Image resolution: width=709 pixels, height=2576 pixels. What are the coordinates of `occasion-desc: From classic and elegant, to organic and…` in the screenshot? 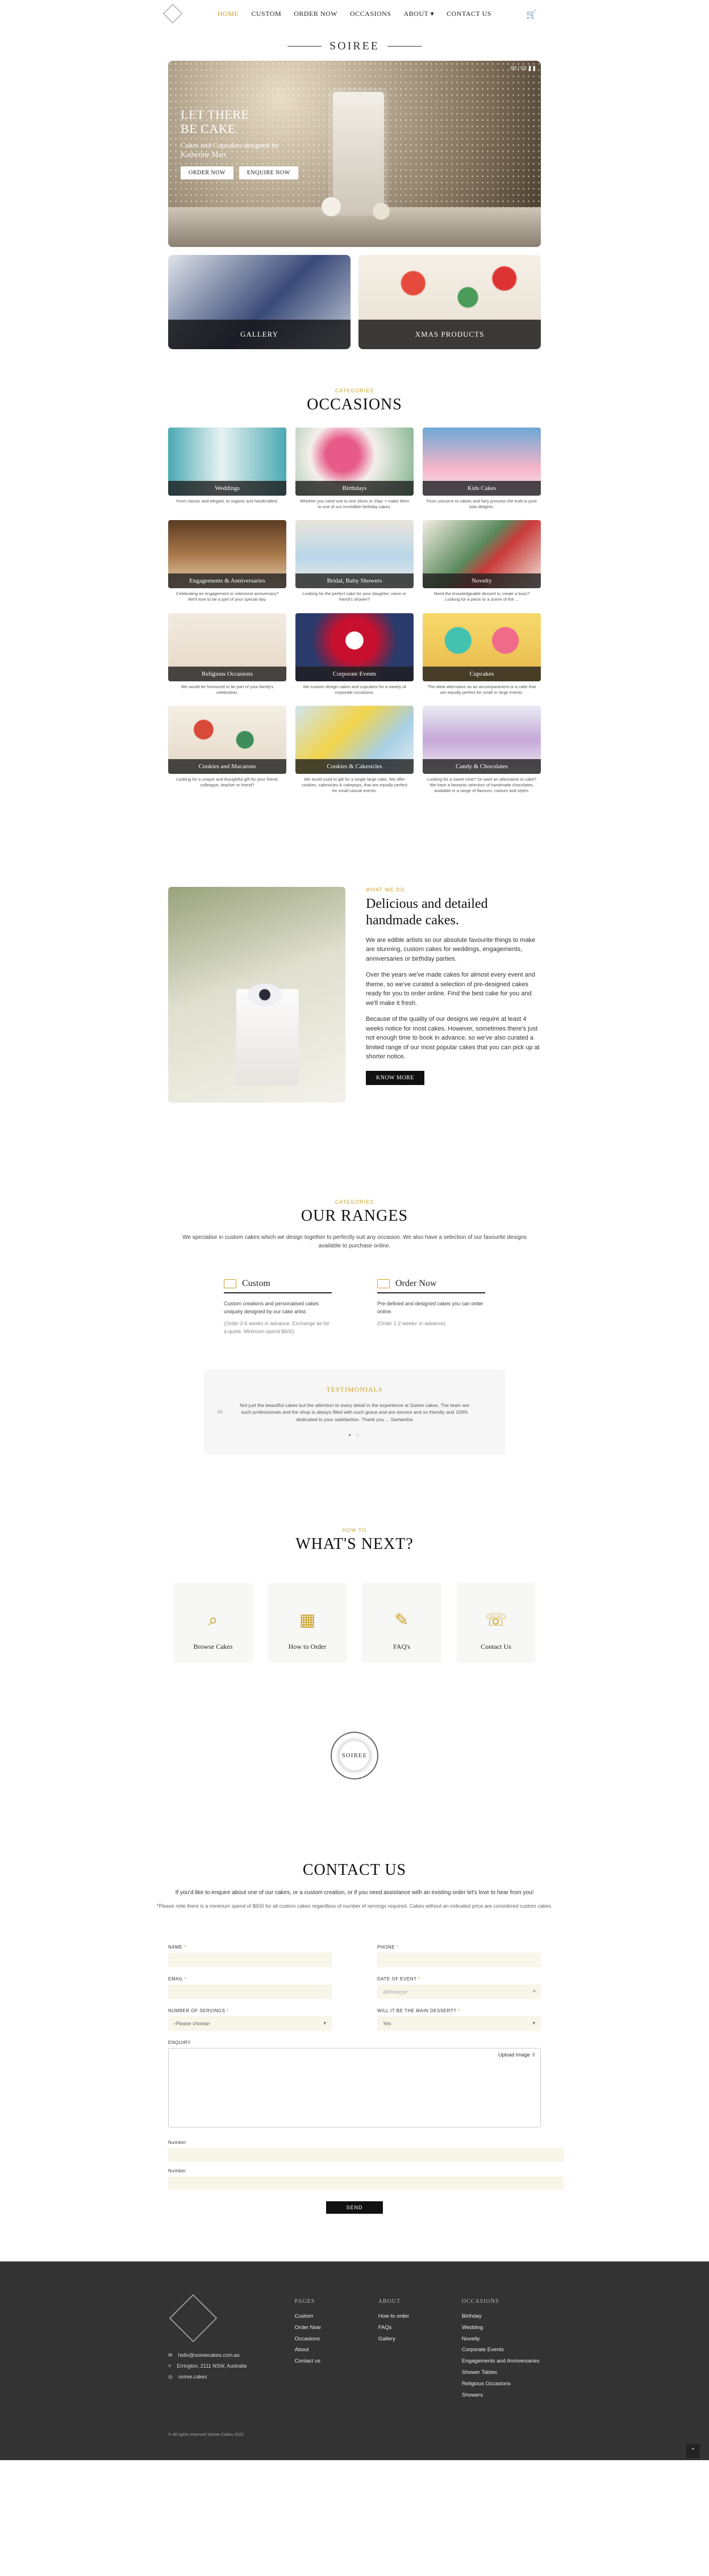 It's located at (227, 501).